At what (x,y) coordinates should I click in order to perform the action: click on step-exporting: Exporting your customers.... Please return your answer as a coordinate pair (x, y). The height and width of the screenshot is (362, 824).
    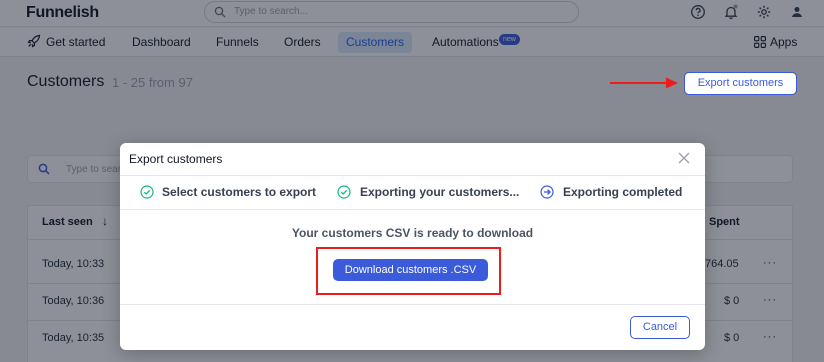
    Looking at the image, I should click on (440, 192).